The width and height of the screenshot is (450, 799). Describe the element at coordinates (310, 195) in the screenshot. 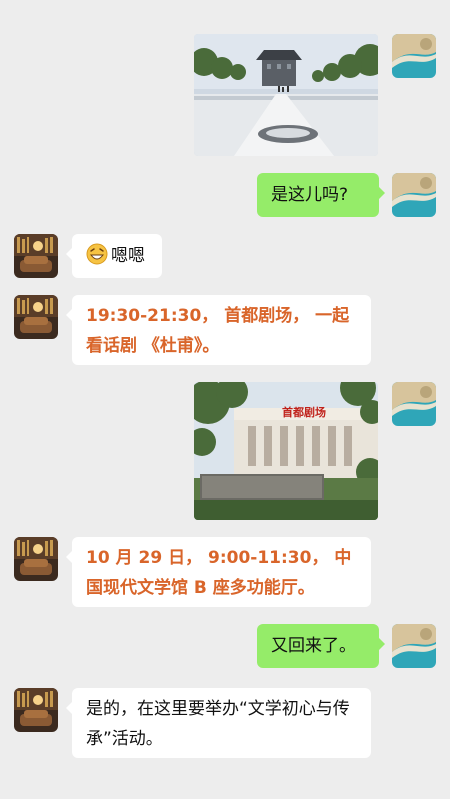

I see `message-text: 是这儿吗?` at that location.